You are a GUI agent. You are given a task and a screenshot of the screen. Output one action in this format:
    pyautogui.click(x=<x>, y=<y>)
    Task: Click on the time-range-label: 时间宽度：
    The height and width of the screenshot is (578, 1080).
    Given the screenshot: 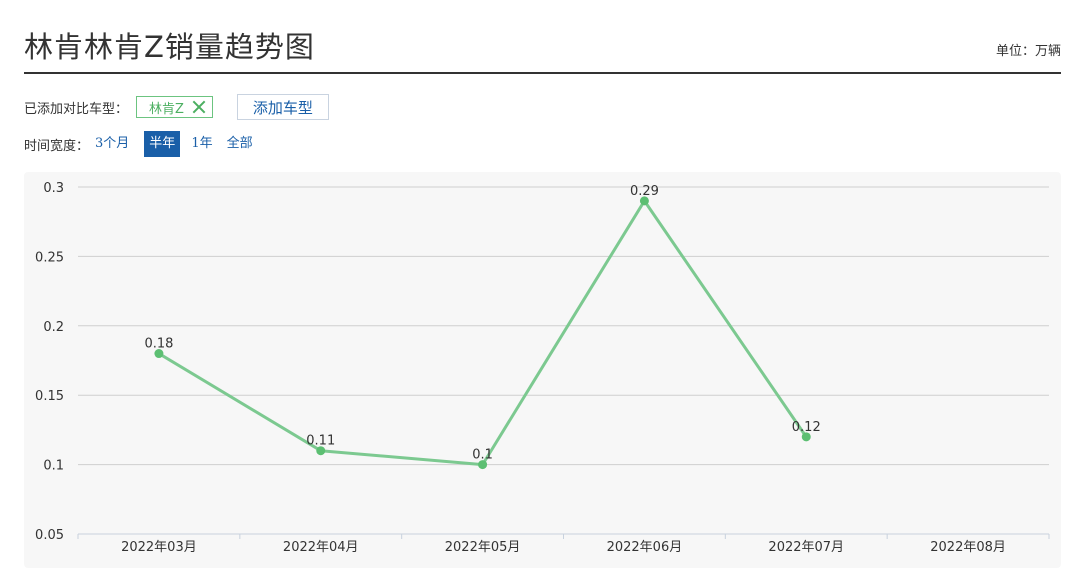 What is the action you would take?
    pyautogui.click(x=57, y=146)
    